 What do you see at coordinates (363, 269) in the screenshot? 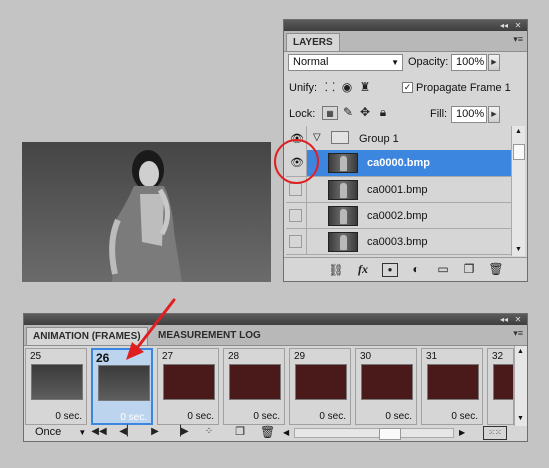
I see `fx-icon: fx` at bounding box center [363, 269].